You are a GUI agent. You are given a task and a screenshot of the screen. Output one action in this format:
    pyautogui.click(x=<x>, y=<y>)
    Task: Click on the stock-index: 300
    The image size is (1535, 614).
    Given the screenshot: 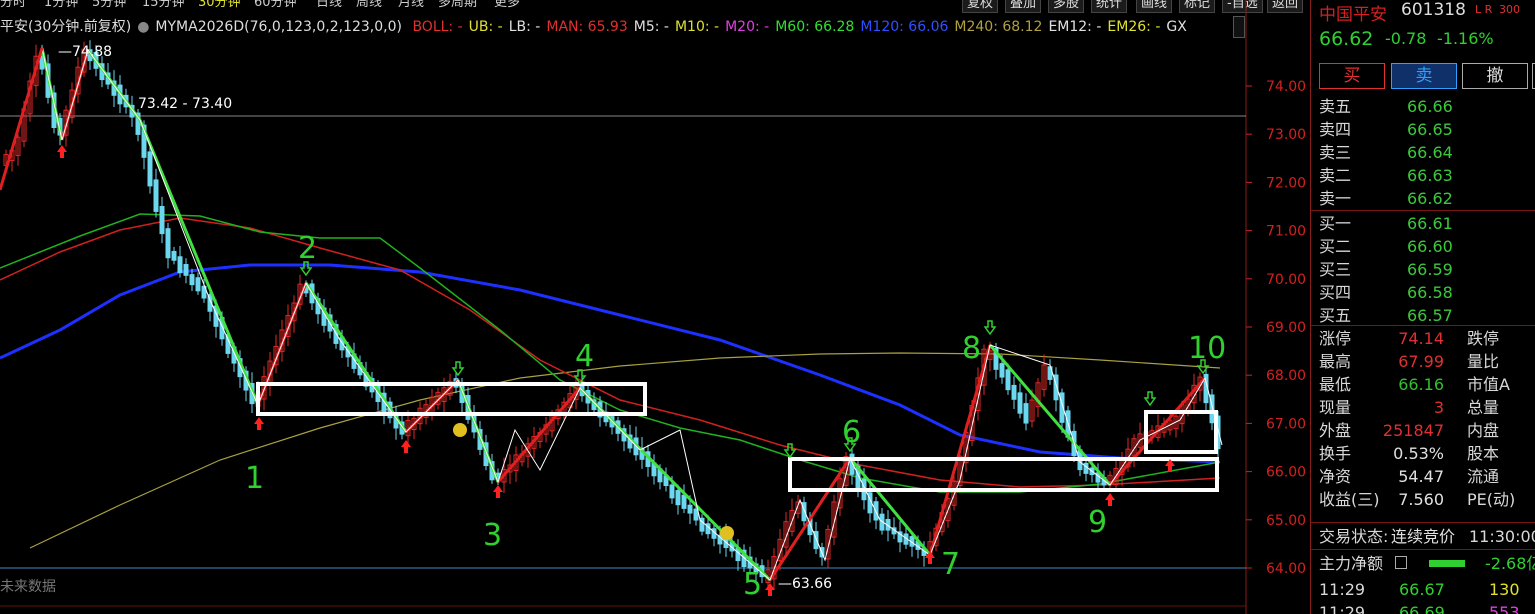 What is the action you would take?
    pyautogui.click(x=1509, y=9)
    